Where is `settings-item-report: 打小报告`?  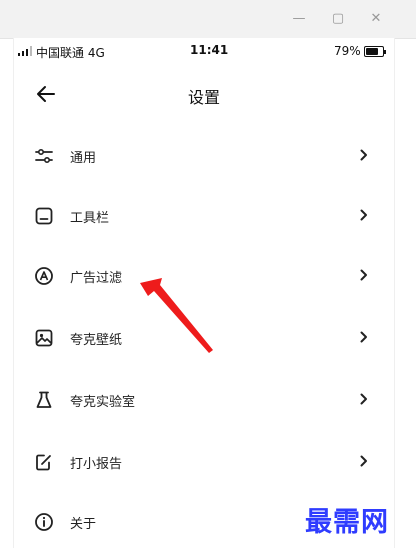
settings-item-report: 打小报告 is located at coordinates (204, 462).